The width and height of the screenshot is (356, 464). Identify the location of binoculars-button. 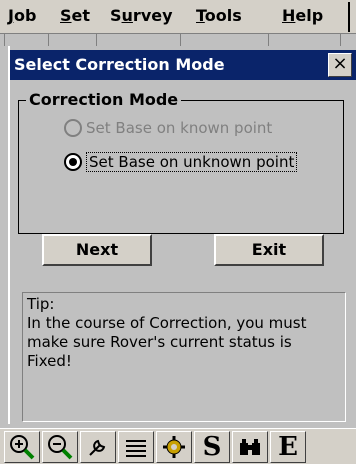
(250, 447).